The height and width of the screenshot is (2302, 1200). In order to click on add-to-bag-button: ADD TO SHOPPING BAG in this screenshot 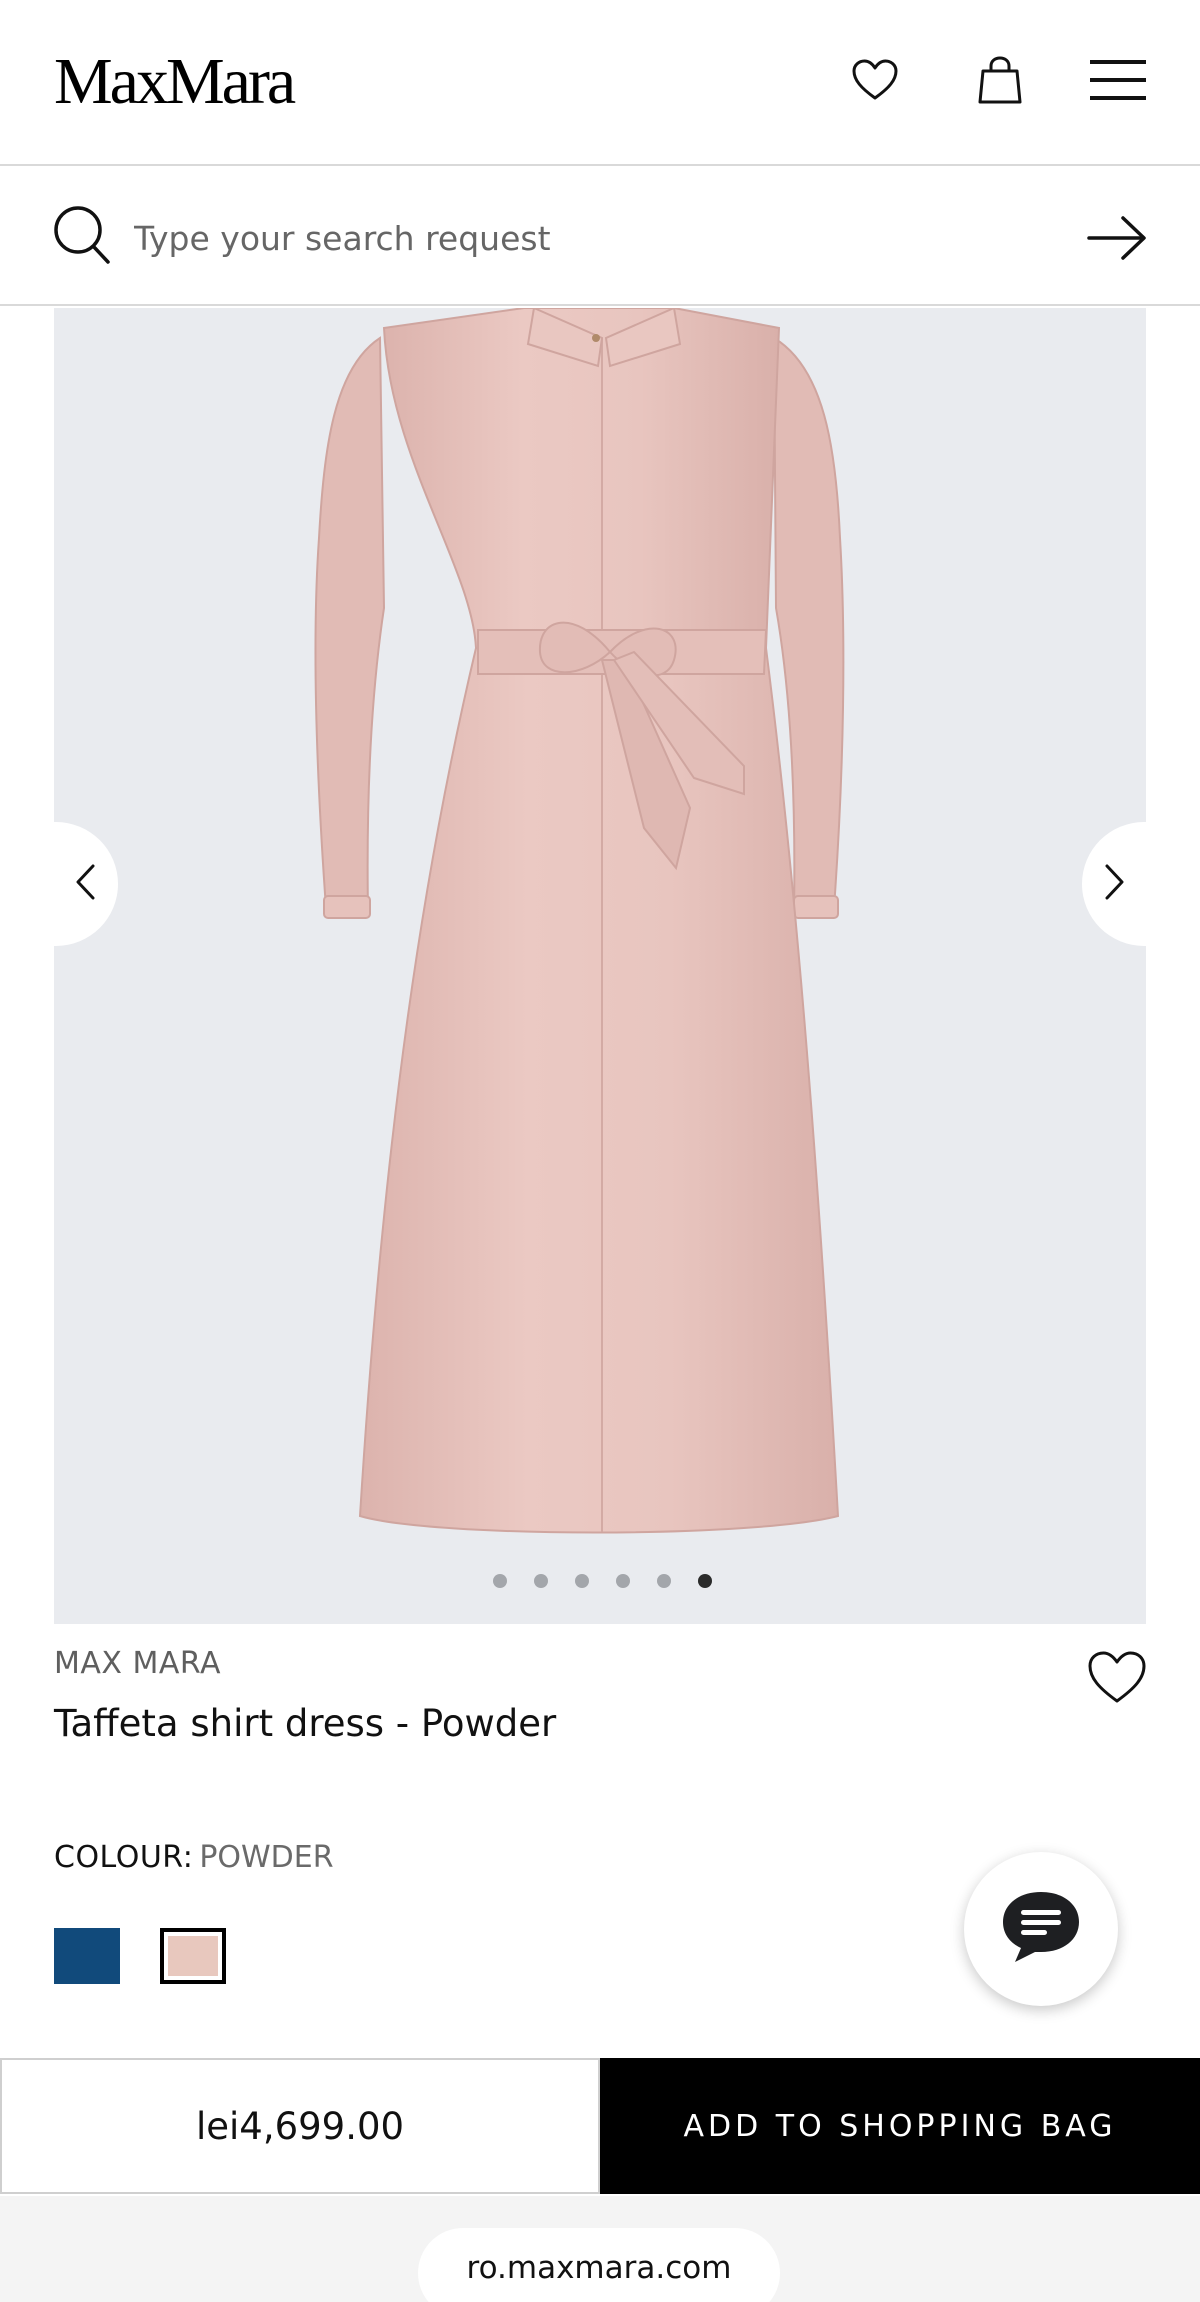, I will do `click(900, 2126)`.